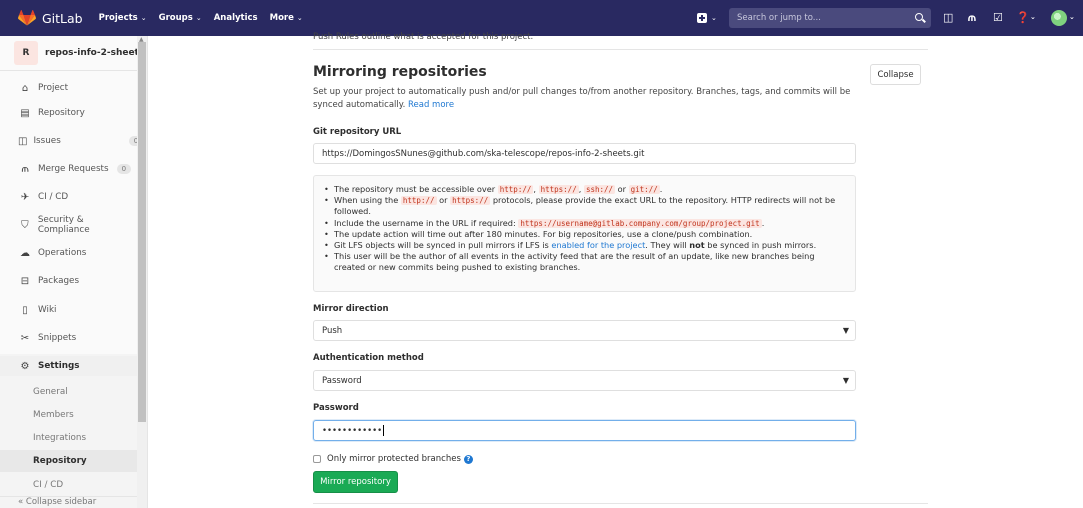  What do you see at coordinates (584, 380) in the screenshot?
I see `auth-method-select: Password ▼` at bounding box center [584, 380].